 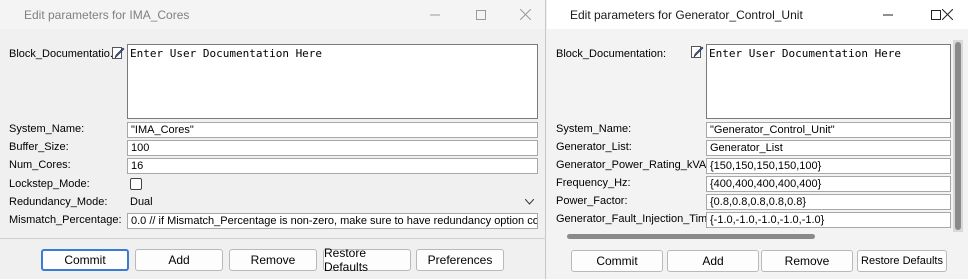 I want to click on num-cores-field: 16, so click(x=332, y=166).